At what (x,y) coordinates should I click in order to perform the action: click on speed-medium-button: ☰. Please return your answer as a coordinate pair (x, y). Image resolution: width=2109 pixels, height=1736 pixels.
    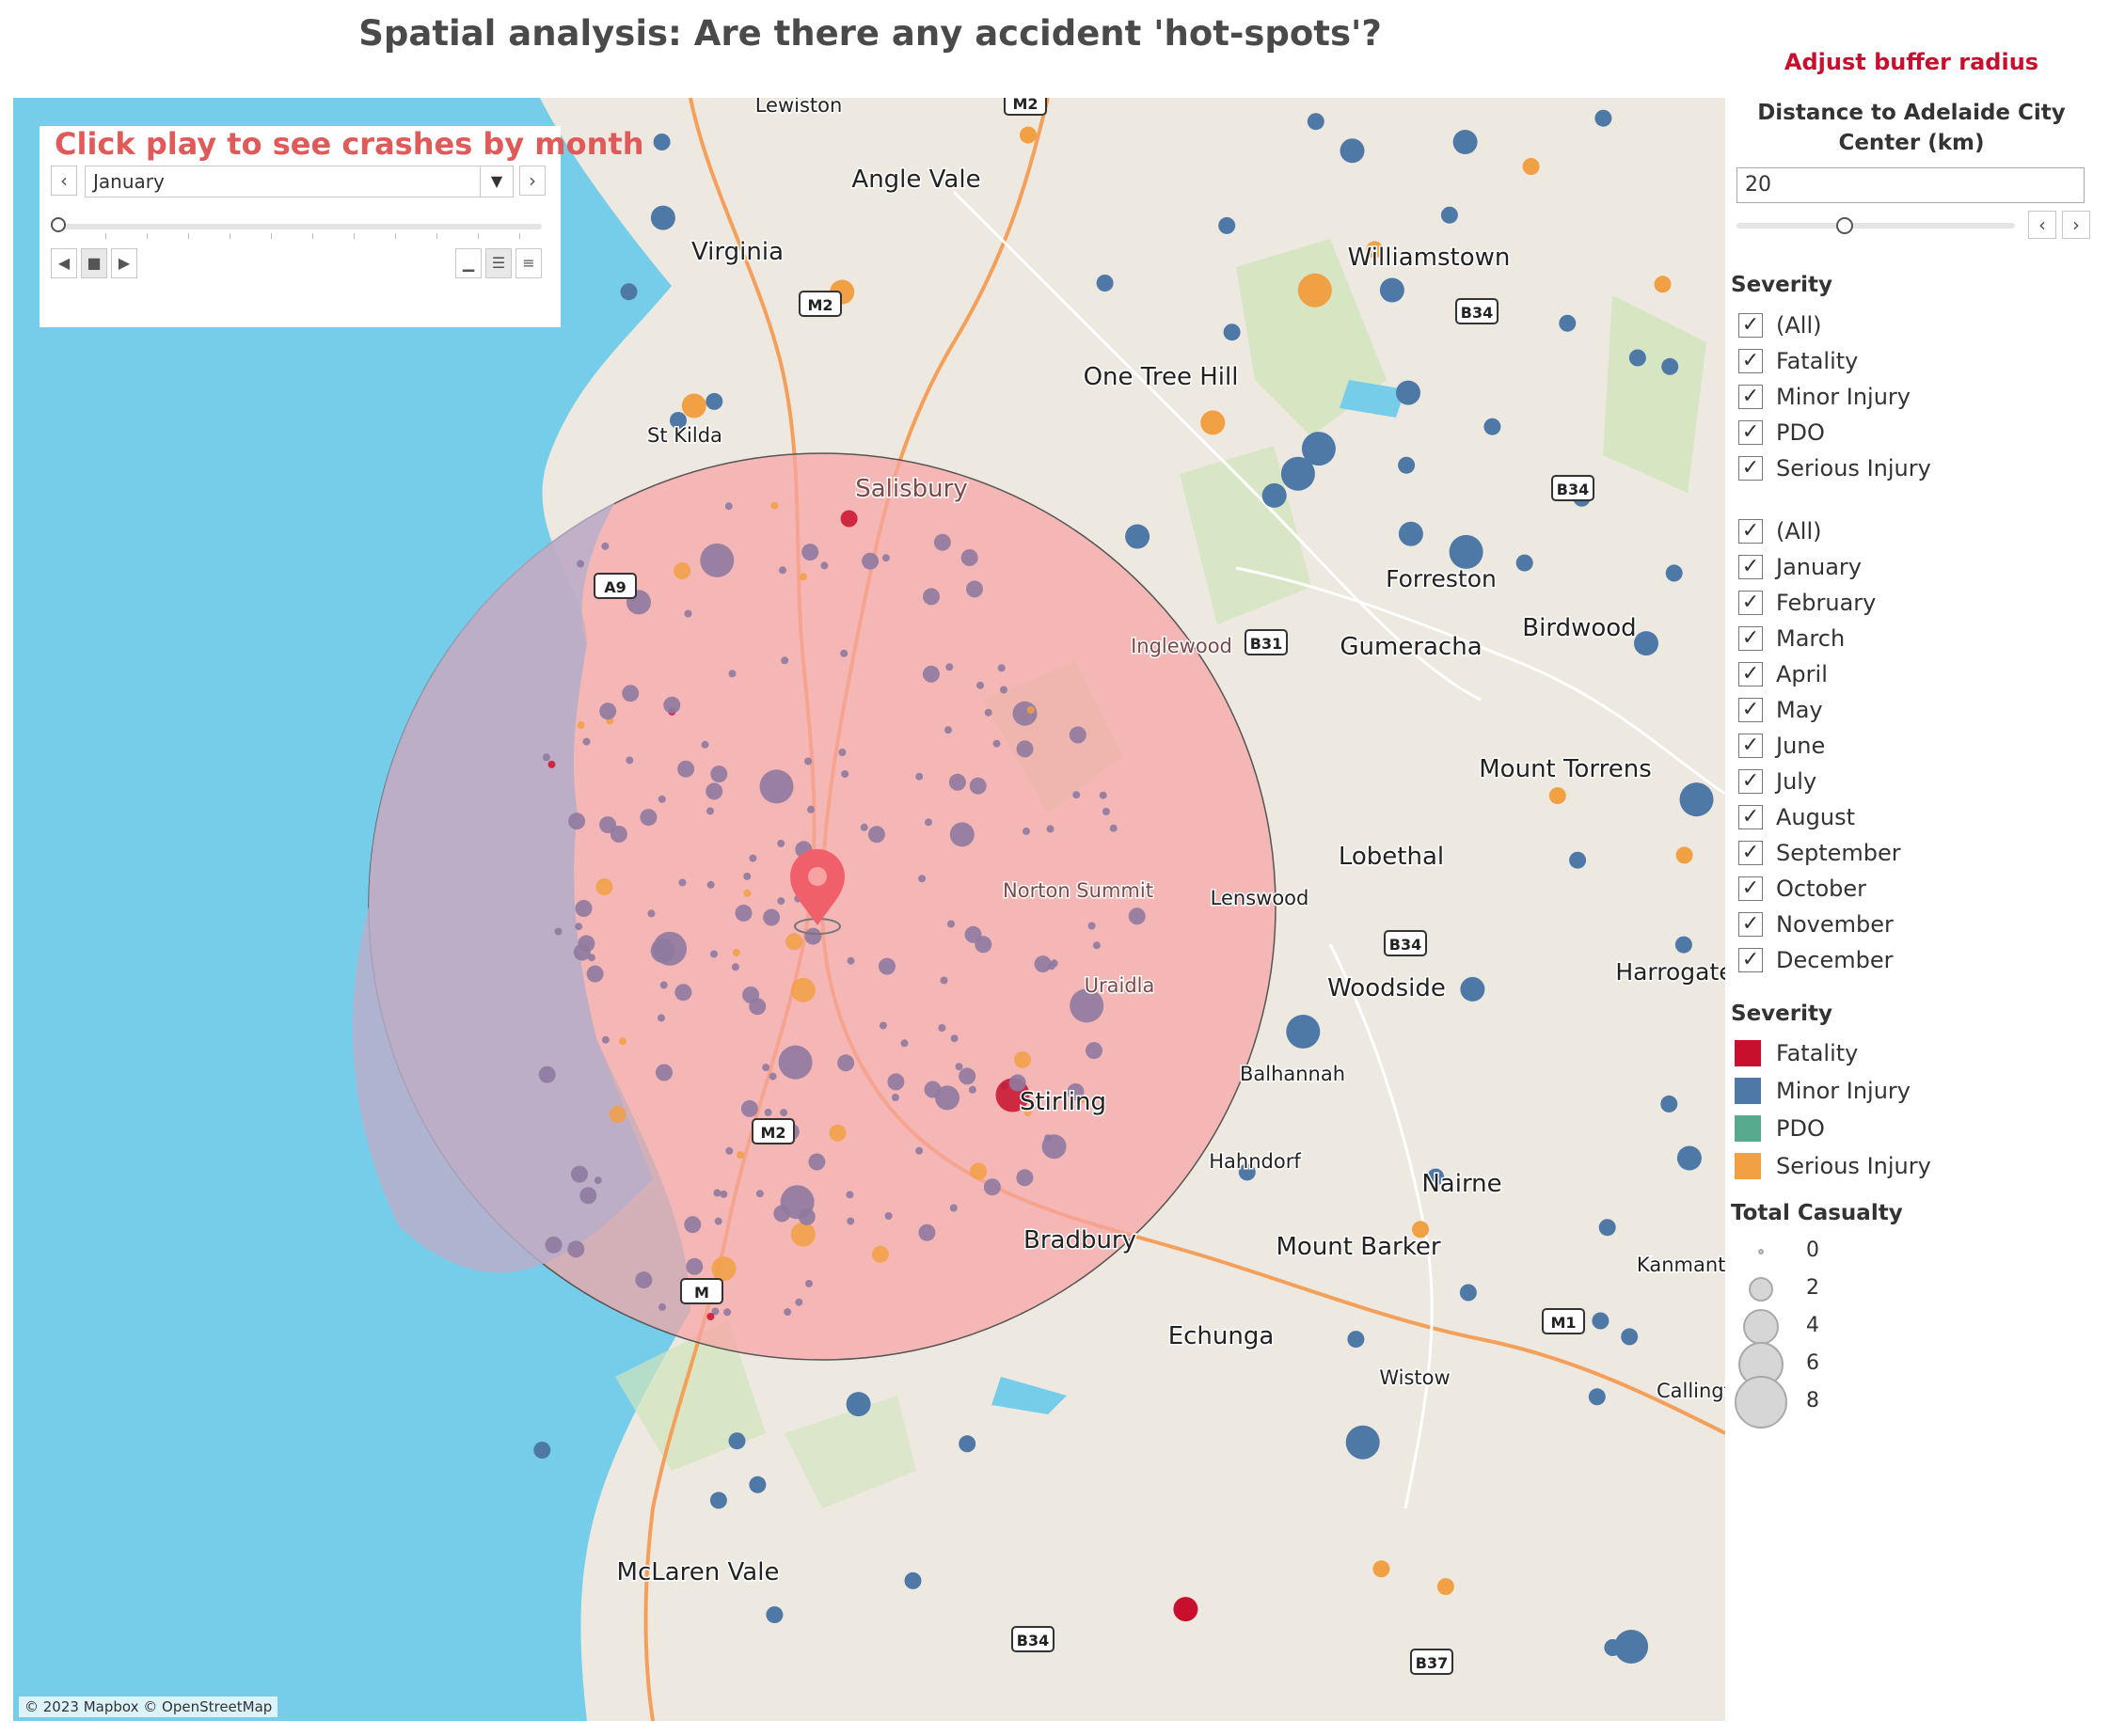
    Looking at the image, I should click on (499, 263).